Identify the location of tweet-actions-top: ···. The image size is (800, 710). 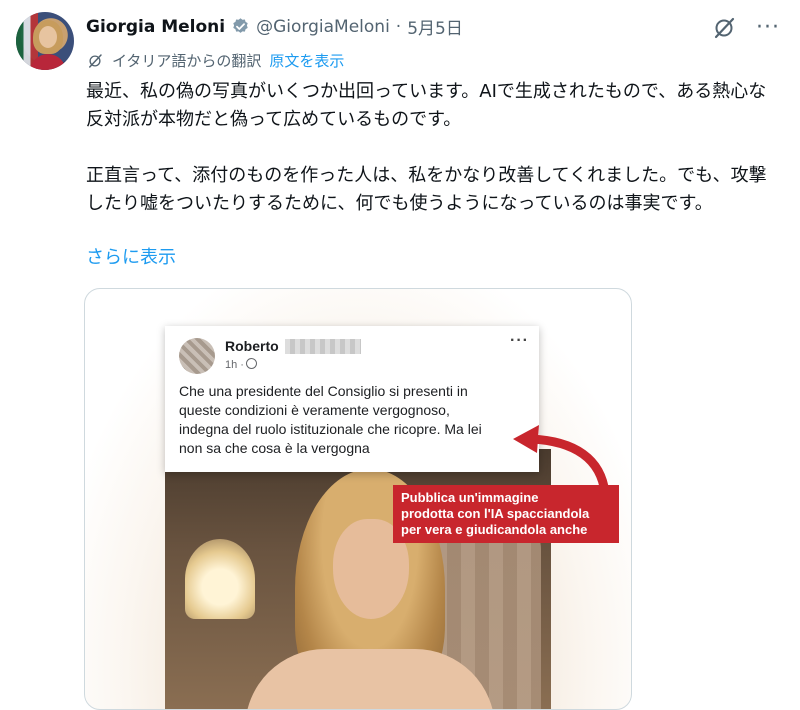
(746, 28).